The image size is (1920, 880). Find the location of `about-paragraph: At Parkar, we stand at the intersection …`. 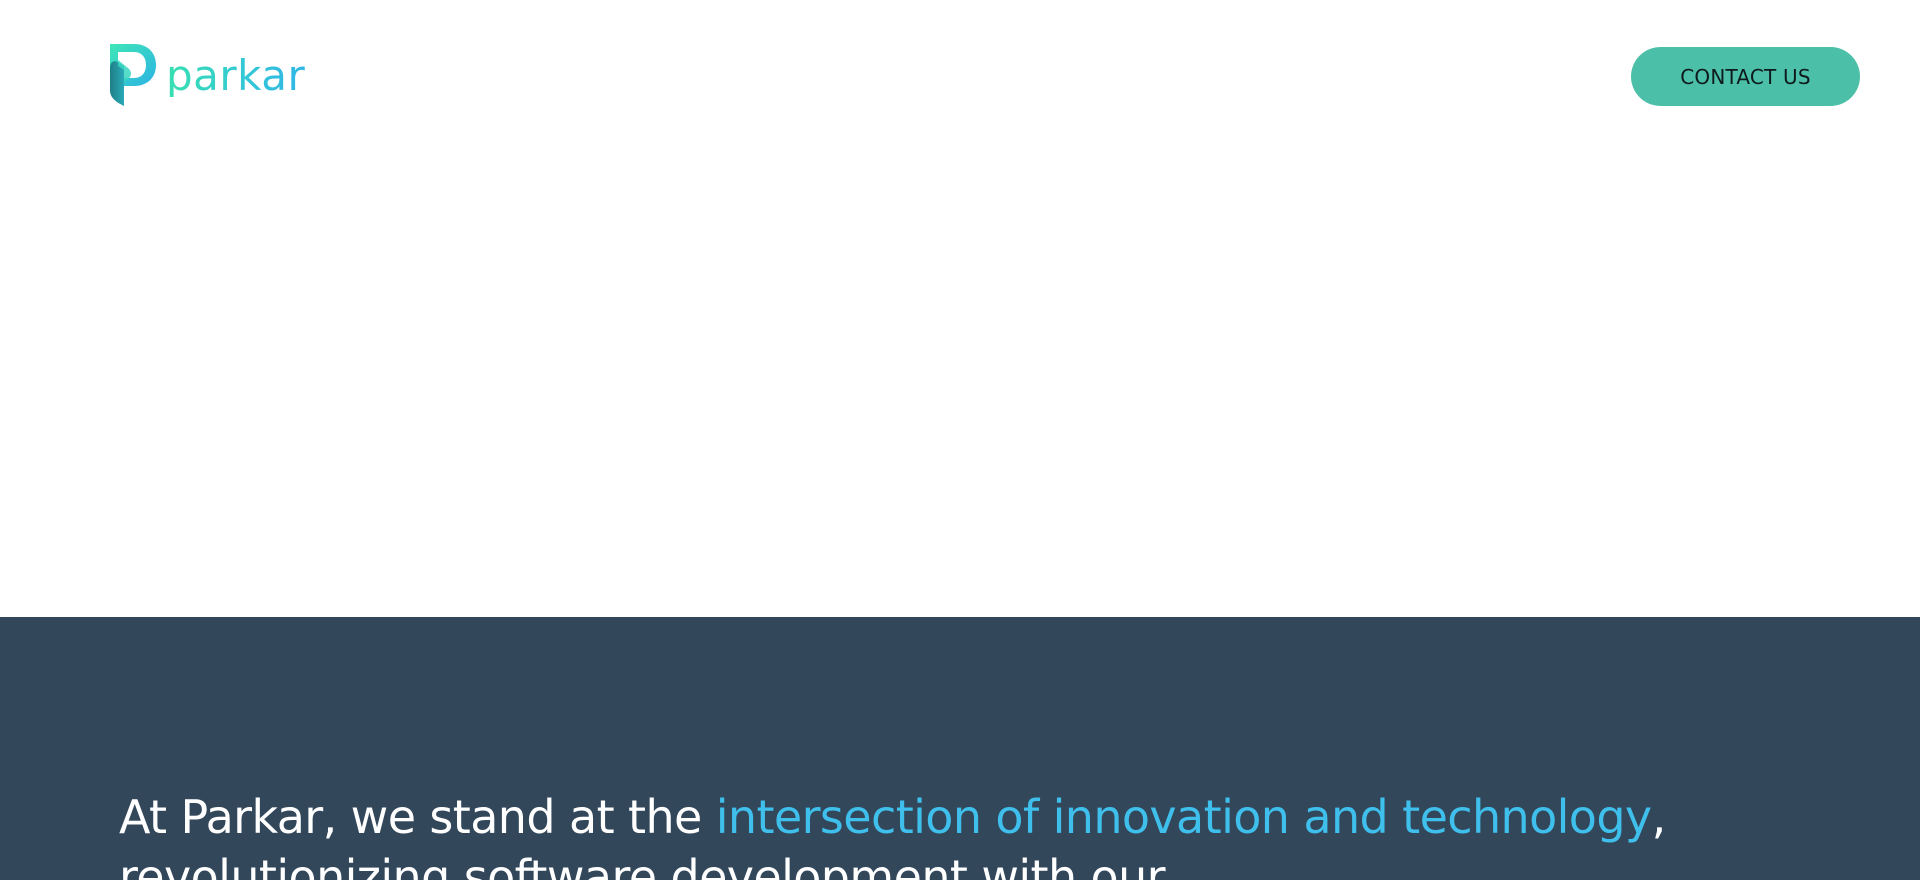

about-paragraph: At Parkar, we stand at the intersection … is located at coordinates (949, 833).